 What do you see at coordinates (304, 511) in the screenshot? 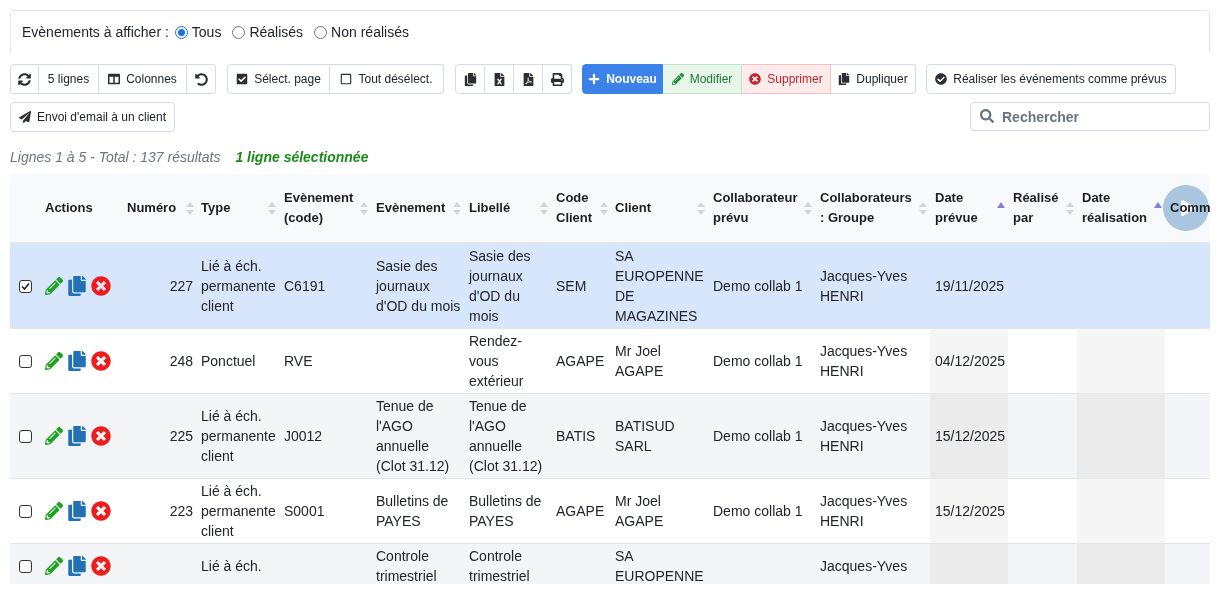
I see `table-cell-text: S0001` at bounding box center [304, 511].